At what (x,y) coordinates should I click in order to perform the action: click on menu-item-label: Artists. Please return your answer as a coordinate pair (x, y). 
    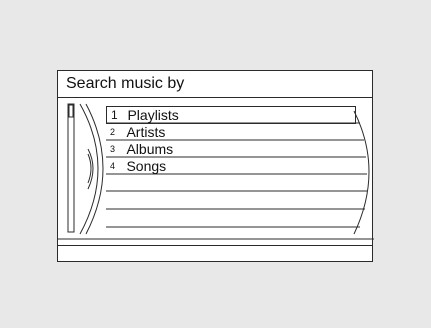
    Looking at the image, I should click on (146, 132).